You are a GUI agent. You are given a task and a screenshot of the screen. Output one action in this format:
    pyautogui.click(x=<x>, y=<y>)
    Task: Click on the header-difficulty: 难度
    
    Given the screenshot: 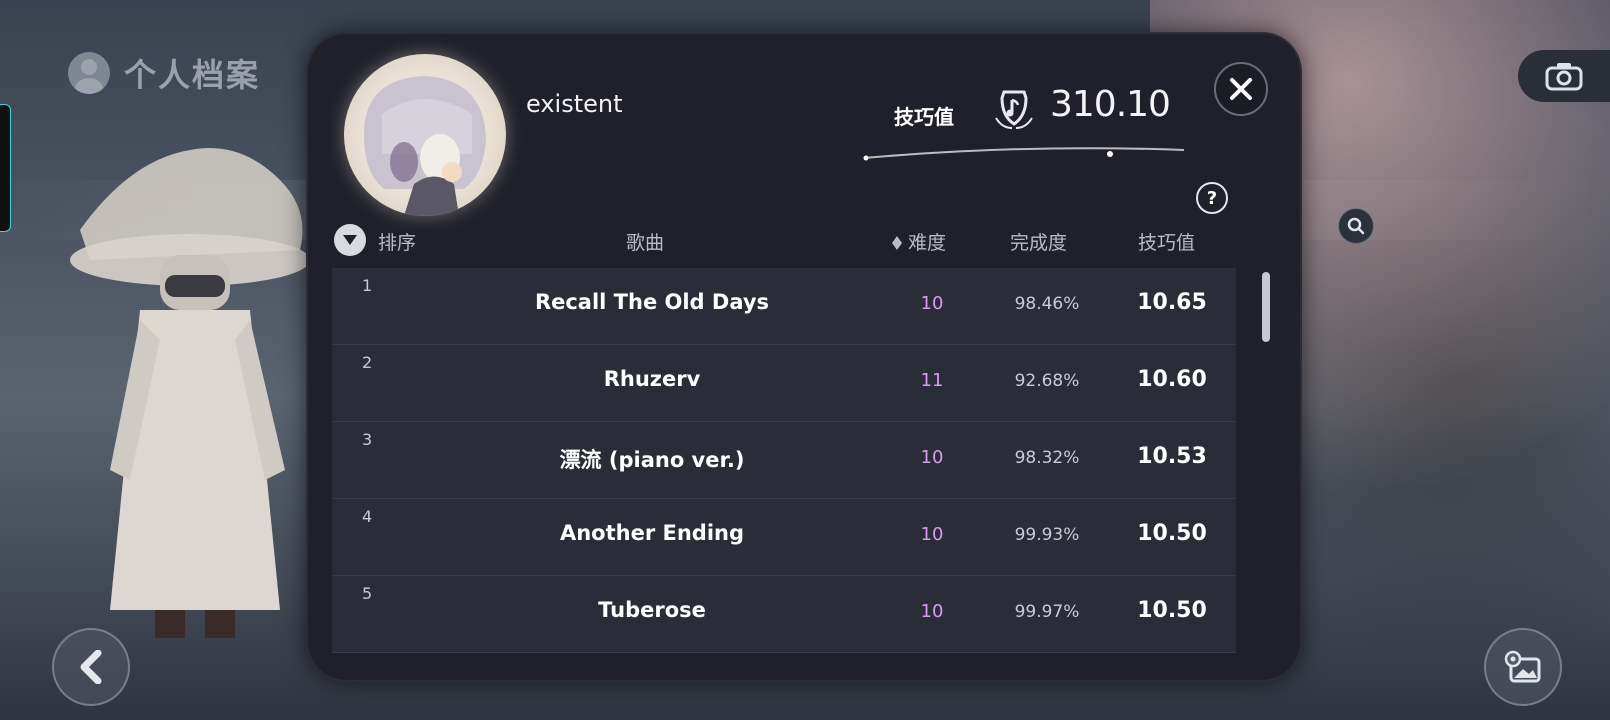 What is the action you would take?
    pyautogui.click(x=919, y=241)
    